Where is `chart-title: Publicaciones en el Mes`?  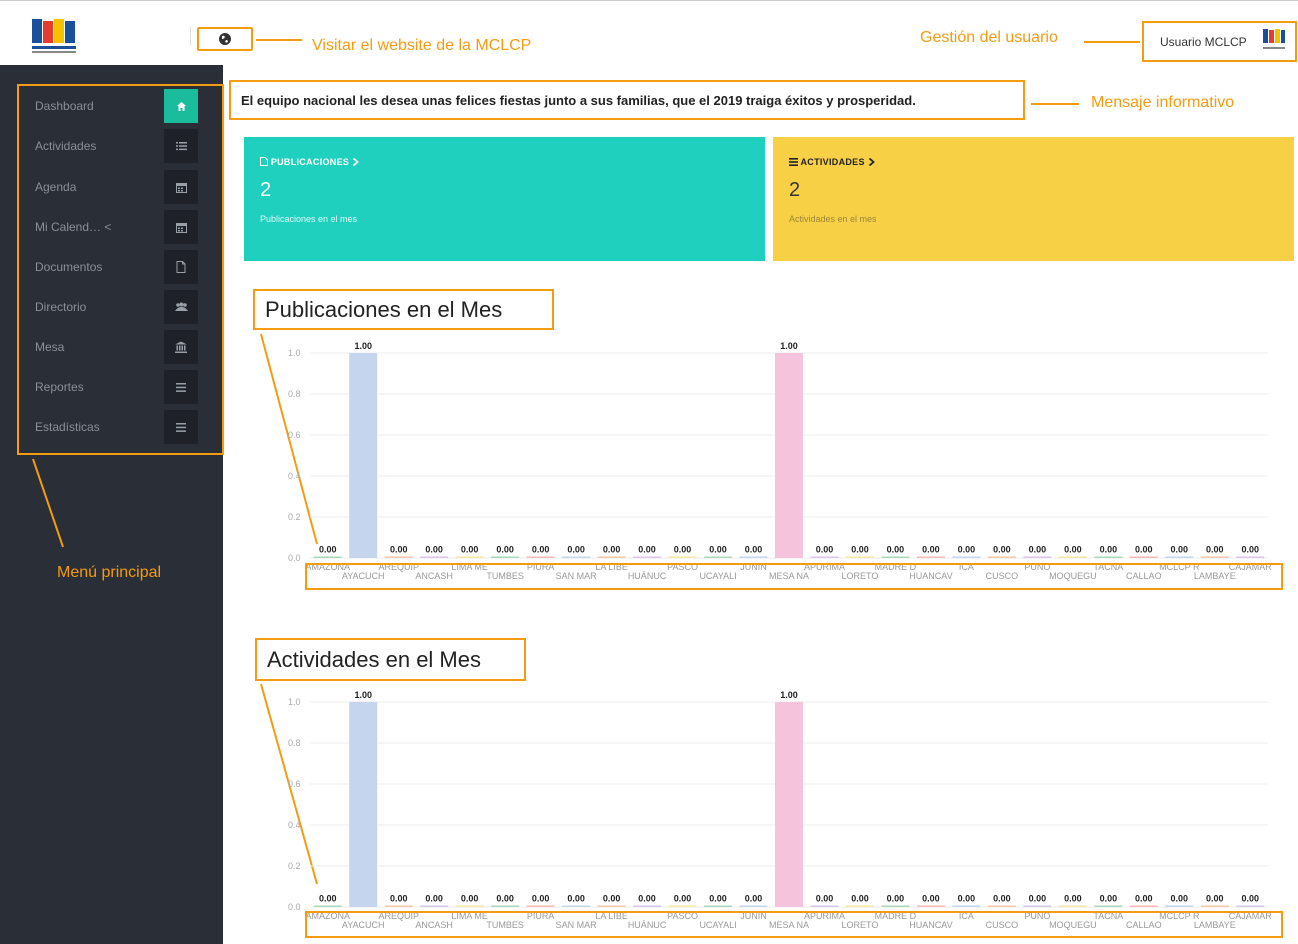
chart-title: Publicaciones en el Mes is located at coordinates (403, 309).